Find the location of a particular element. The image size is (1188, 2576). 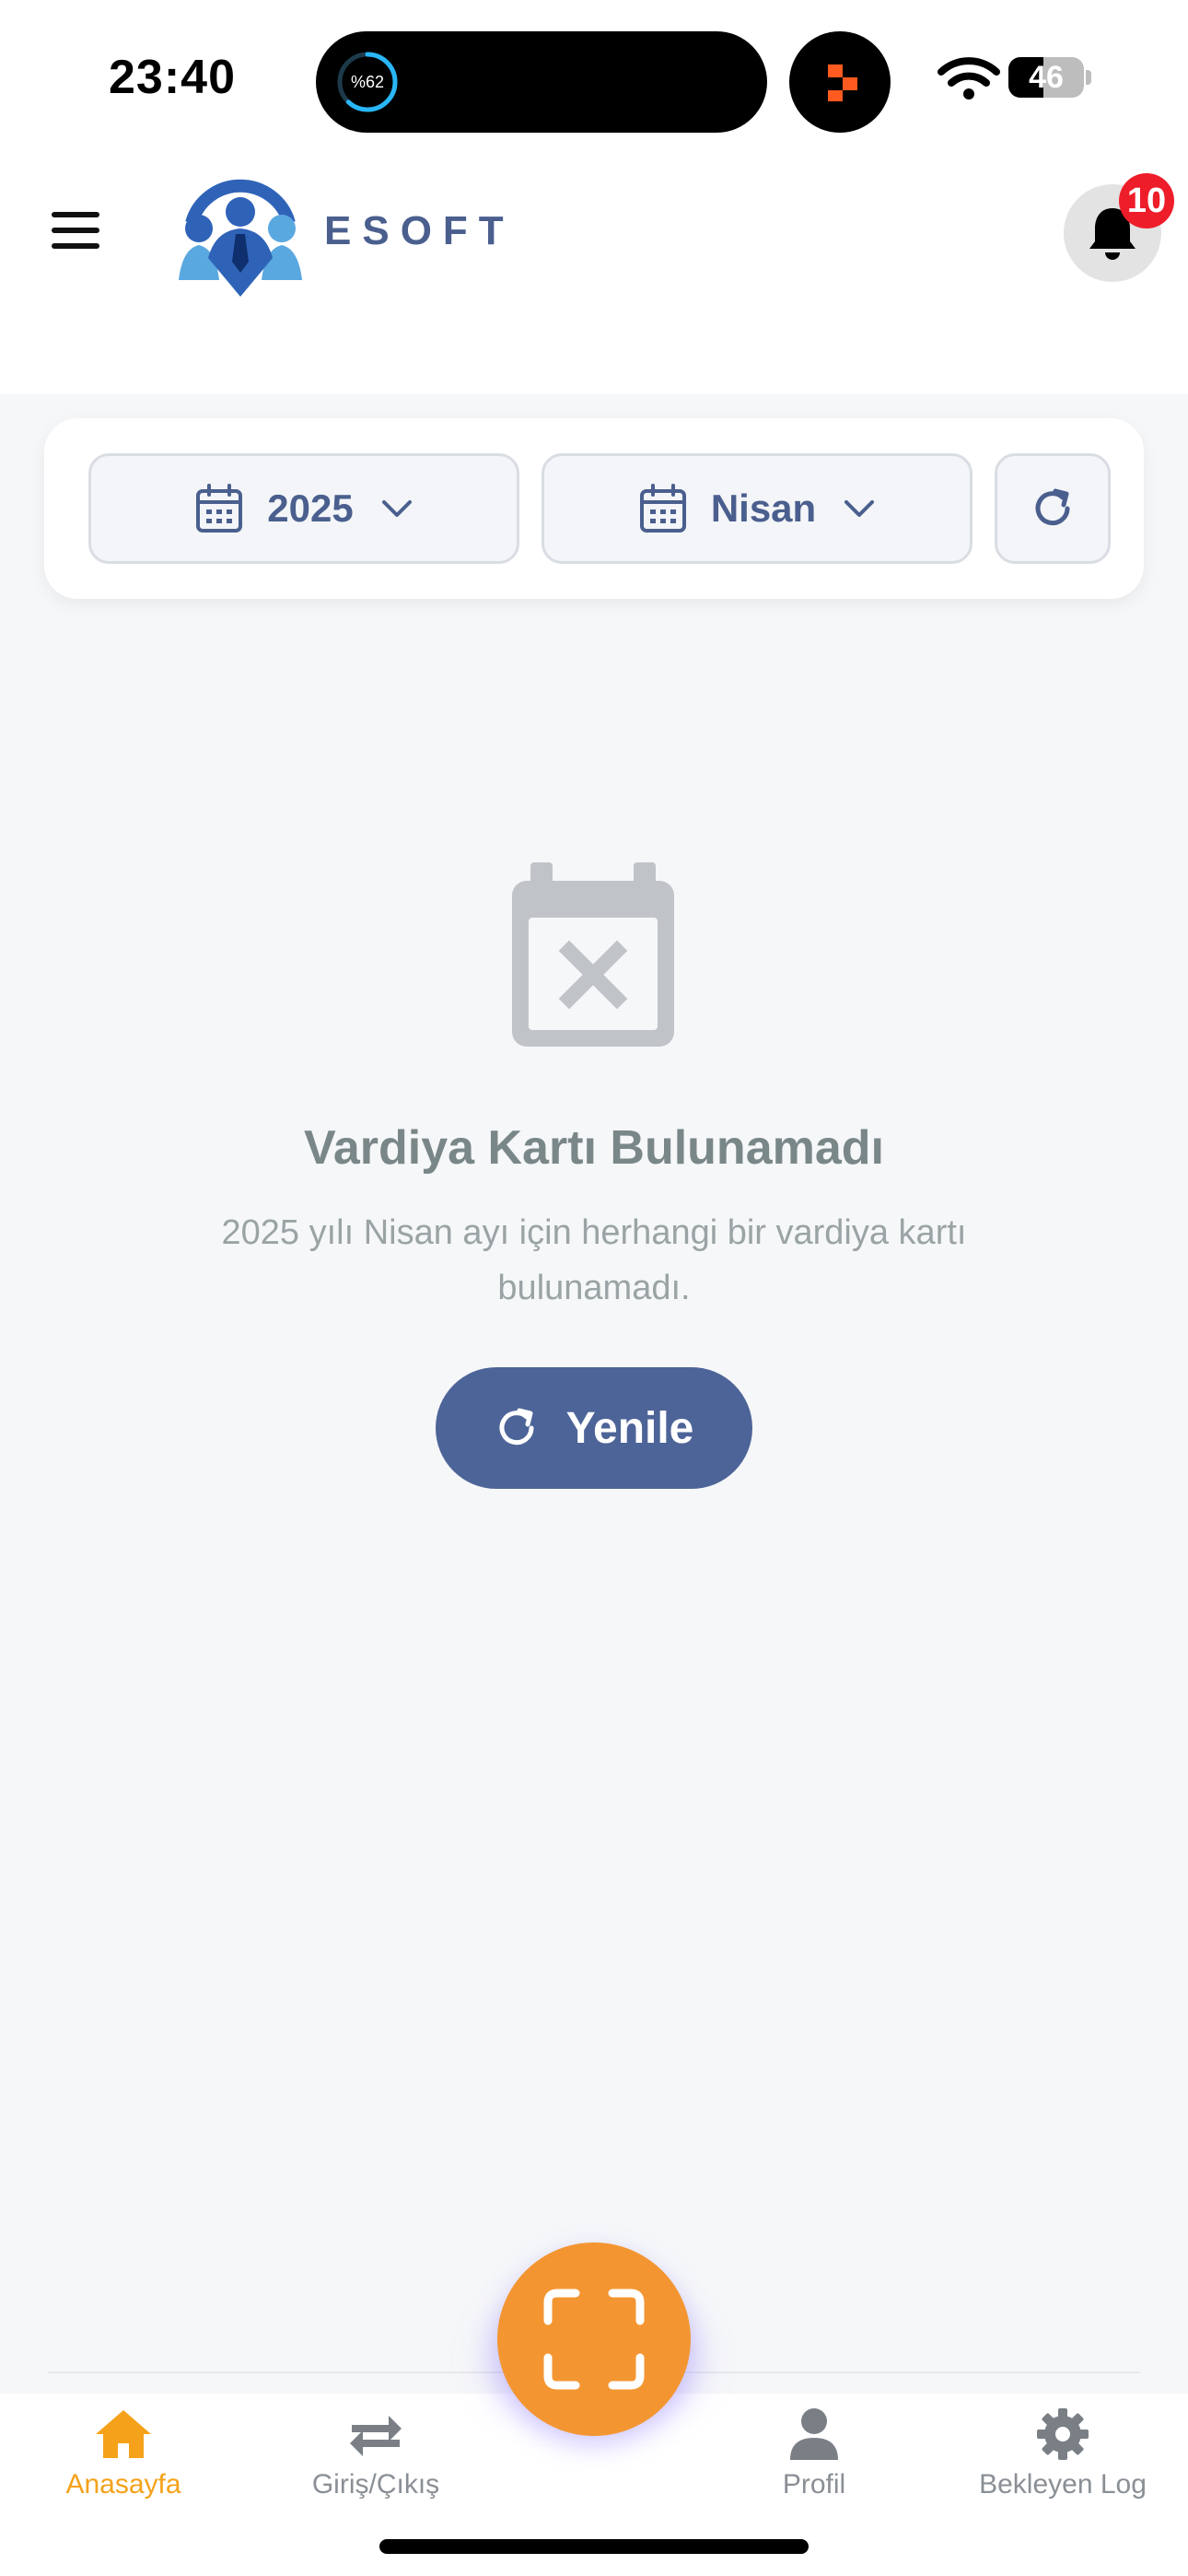

progress-ring-label: %62 is located at coordinates (367, 82).